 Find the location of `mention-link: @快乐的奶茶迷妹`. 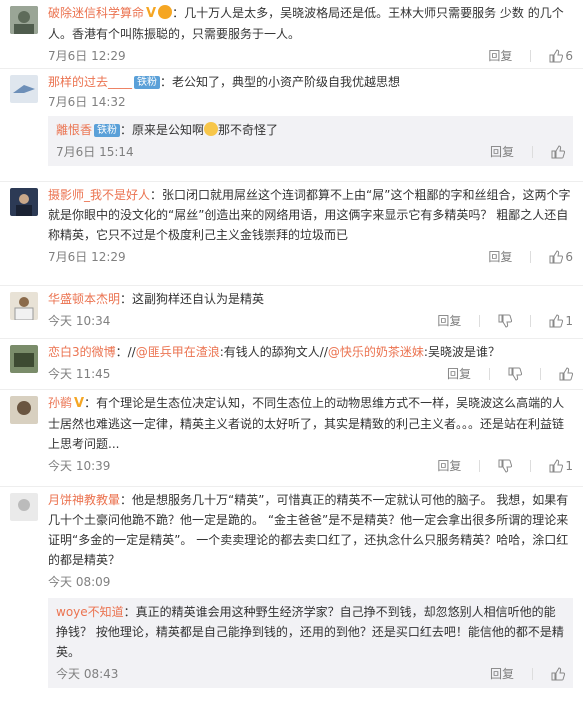

mention-link: @快乐的奶茶迷妹 is located at coordinates (376, 352).